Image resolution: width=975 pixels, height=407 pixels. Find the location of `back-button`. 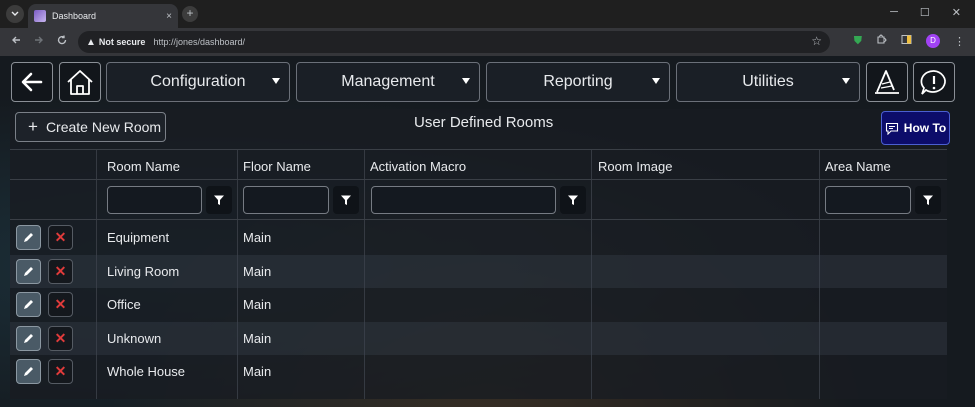

back-button is located at coordinates (32, 82).